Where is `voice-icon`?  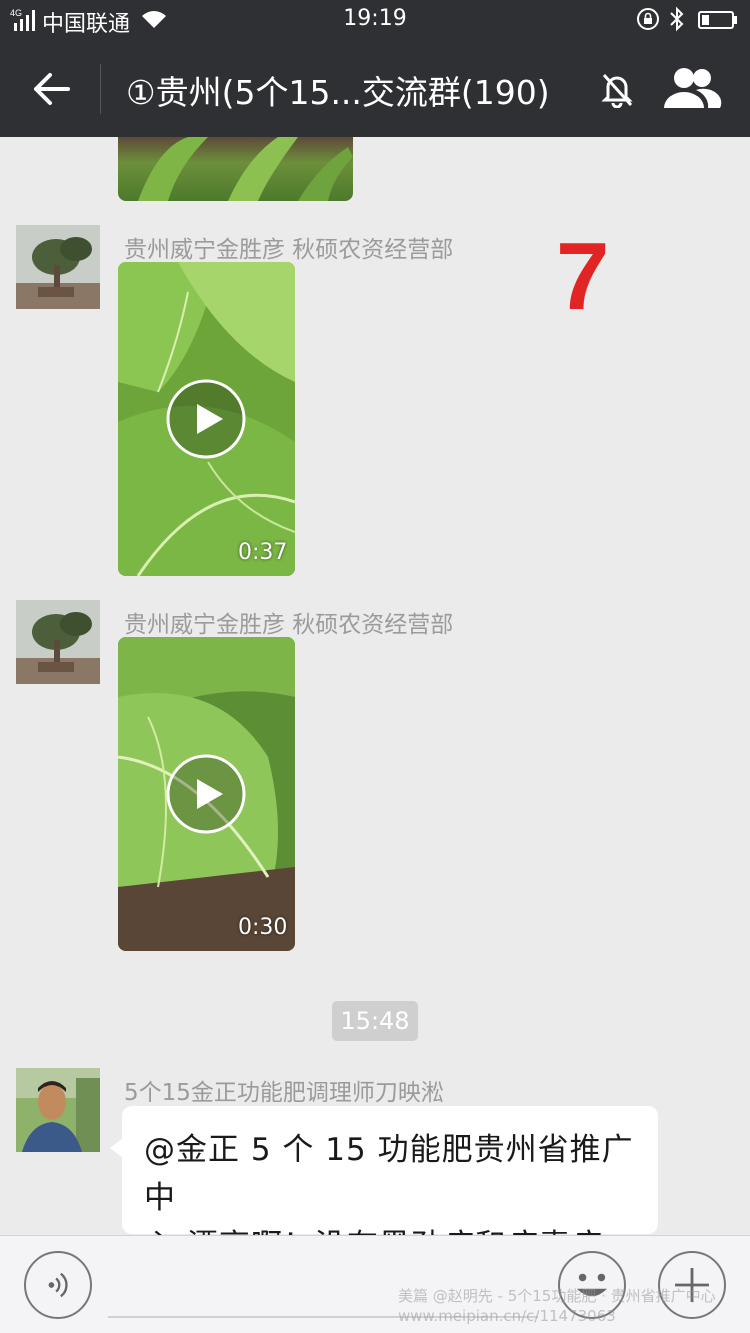
voice-icon is located at coordinates (58, 1285).